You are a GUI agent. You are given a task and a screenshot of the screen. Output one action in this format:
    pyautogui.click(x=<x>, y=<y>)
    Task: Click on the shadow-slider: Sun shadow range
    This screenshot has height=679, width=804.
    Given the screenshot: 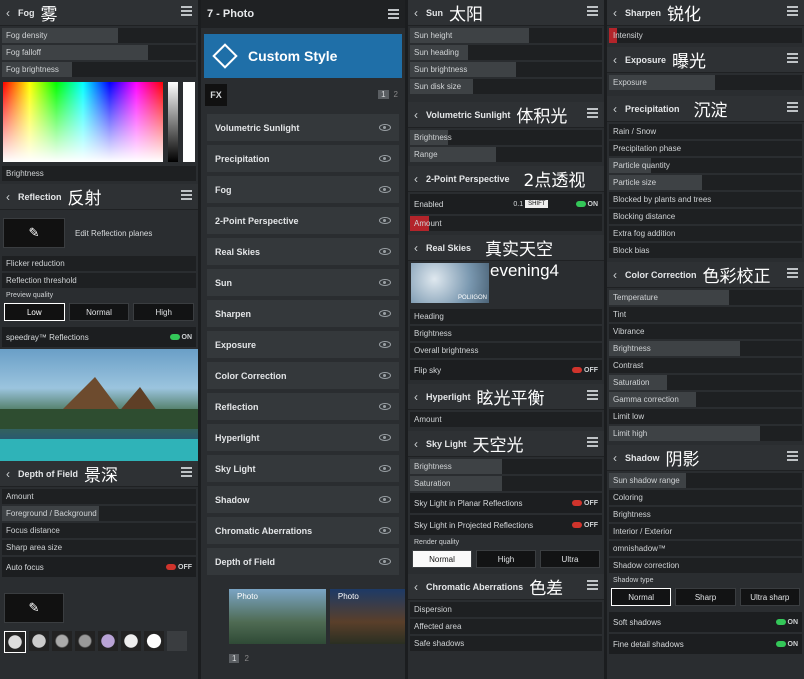 What is the action you would take?
    pyautogui.click(x=705, y=480)
    